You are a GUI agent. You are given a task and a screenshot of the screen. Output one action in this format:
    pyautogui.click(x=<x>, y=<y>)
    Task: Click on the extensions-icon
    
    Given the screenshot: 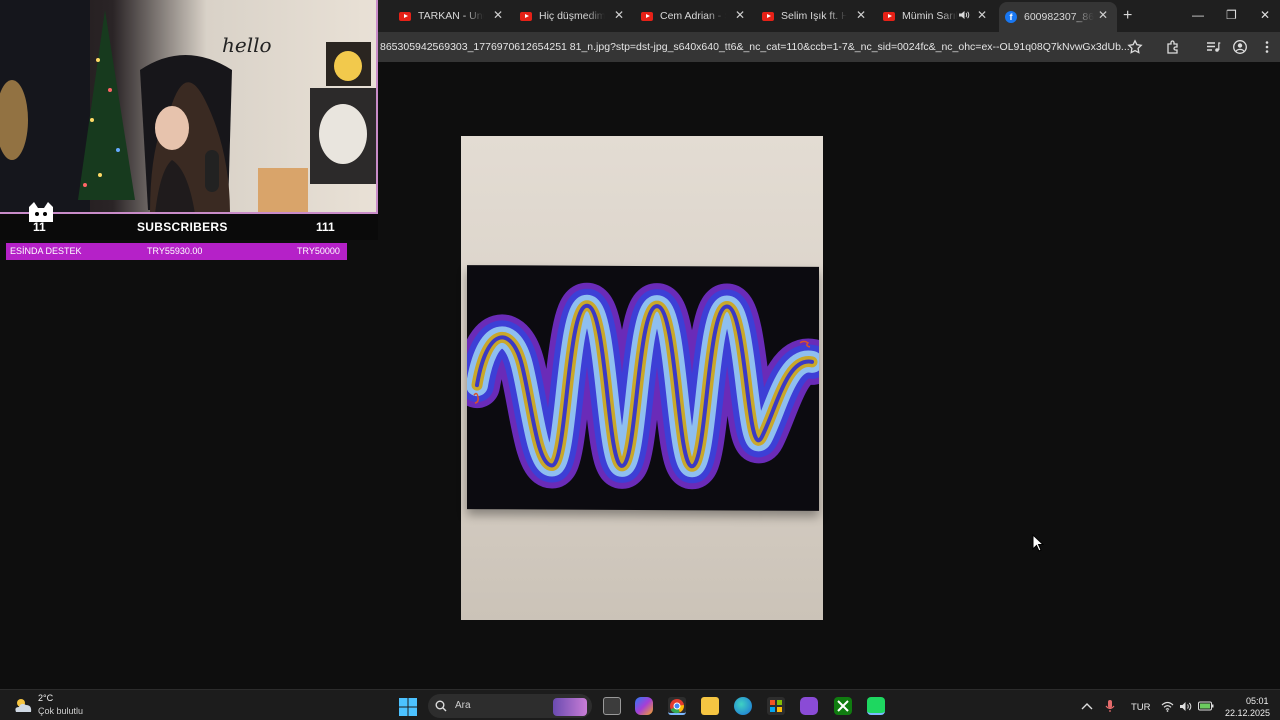 What is the action you would take?
    pyautogui.click(x=1173, y=47)
    